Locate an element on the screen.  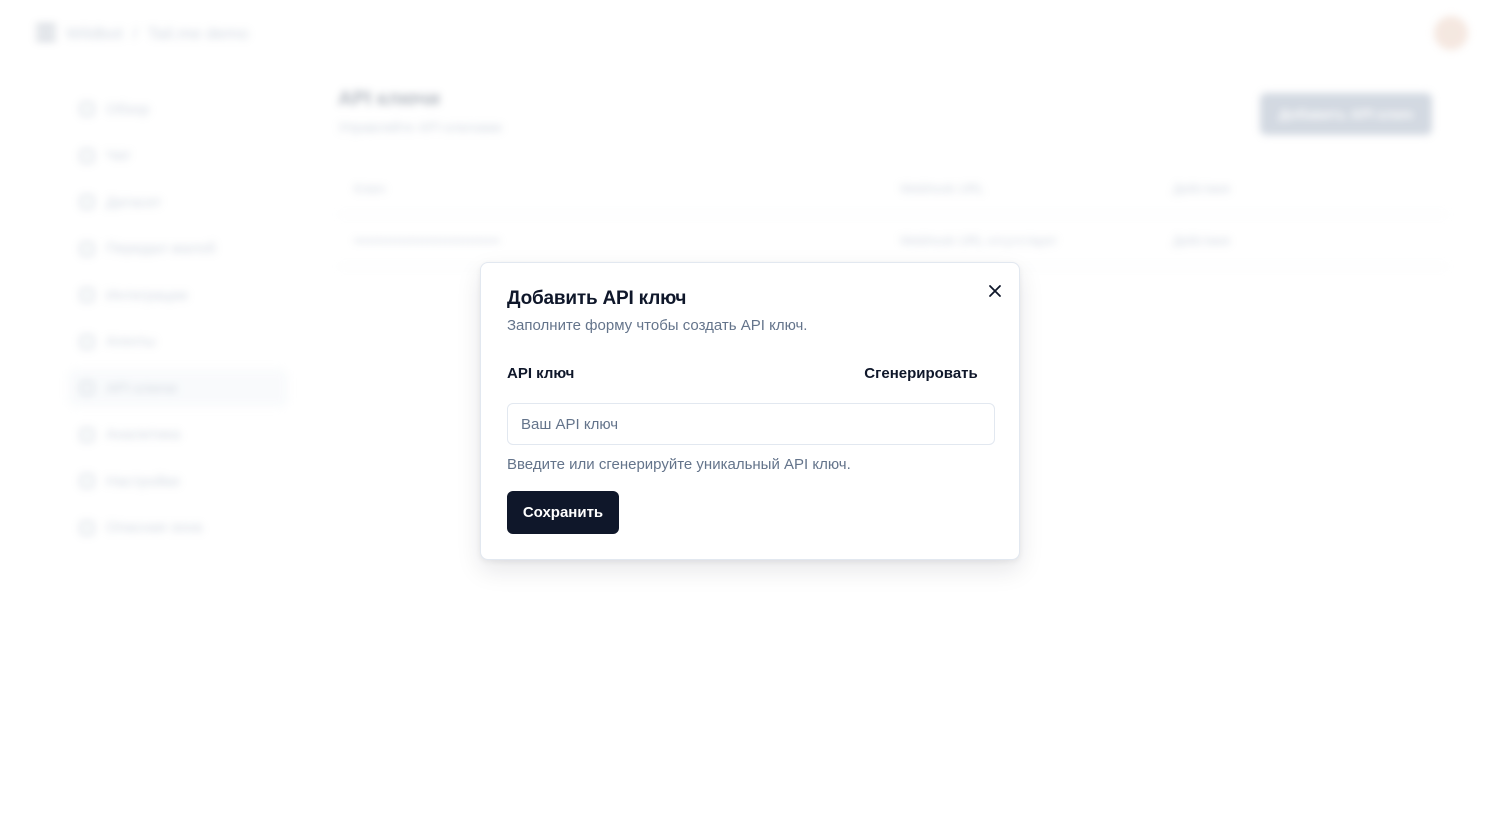
close-button is located at coordinates (995, 291).